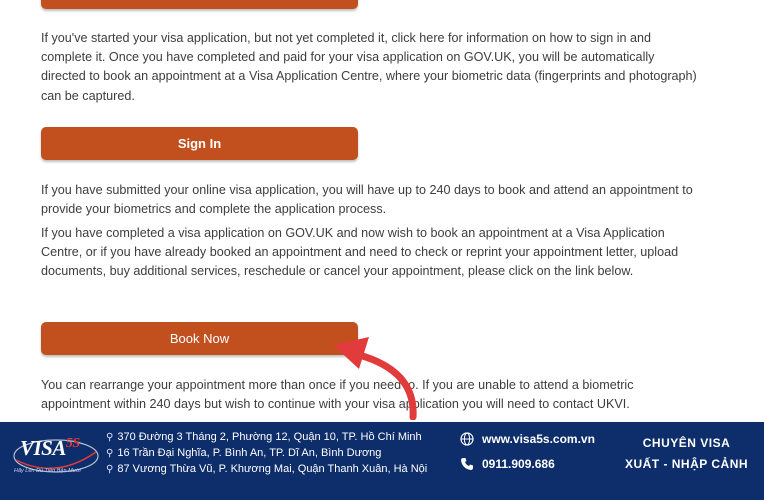 Image resolution: width=764 pixels, height=500 pixels. I want to click on website-link: www.visa5s.com.vn, so click(527, 439).